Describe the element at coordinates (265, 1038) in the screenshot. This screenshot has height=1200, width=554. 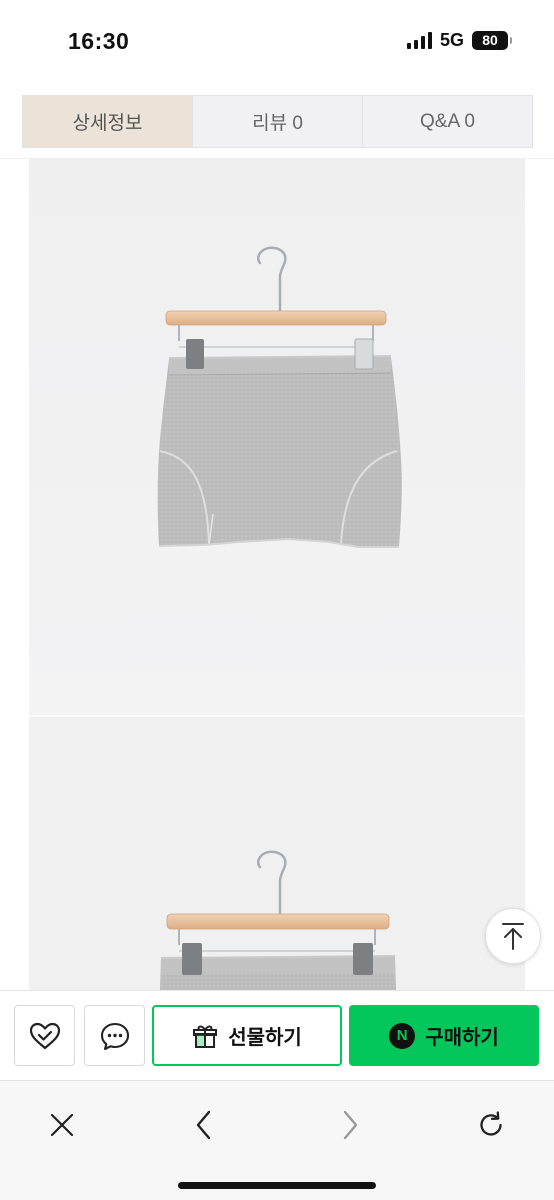
I see `gift-button-label: 선물하기` at that location.